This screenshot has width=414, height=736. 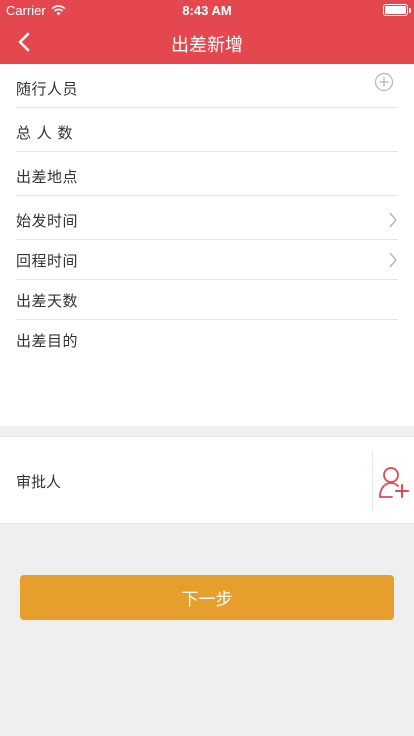 I want to click on row-label: 出差目的, so click(x=47, y=341).